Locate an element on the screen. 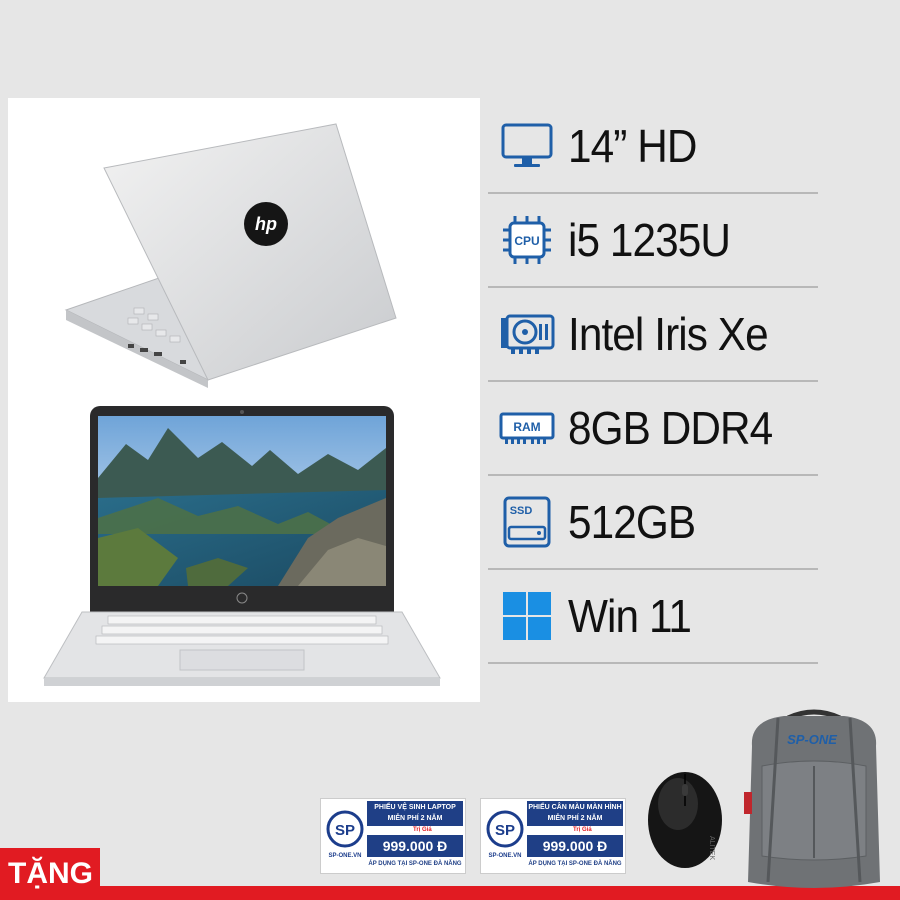 The width and height of the screenshot is (900, 900). svg-text: CPU is located at coordinates (526, 241).